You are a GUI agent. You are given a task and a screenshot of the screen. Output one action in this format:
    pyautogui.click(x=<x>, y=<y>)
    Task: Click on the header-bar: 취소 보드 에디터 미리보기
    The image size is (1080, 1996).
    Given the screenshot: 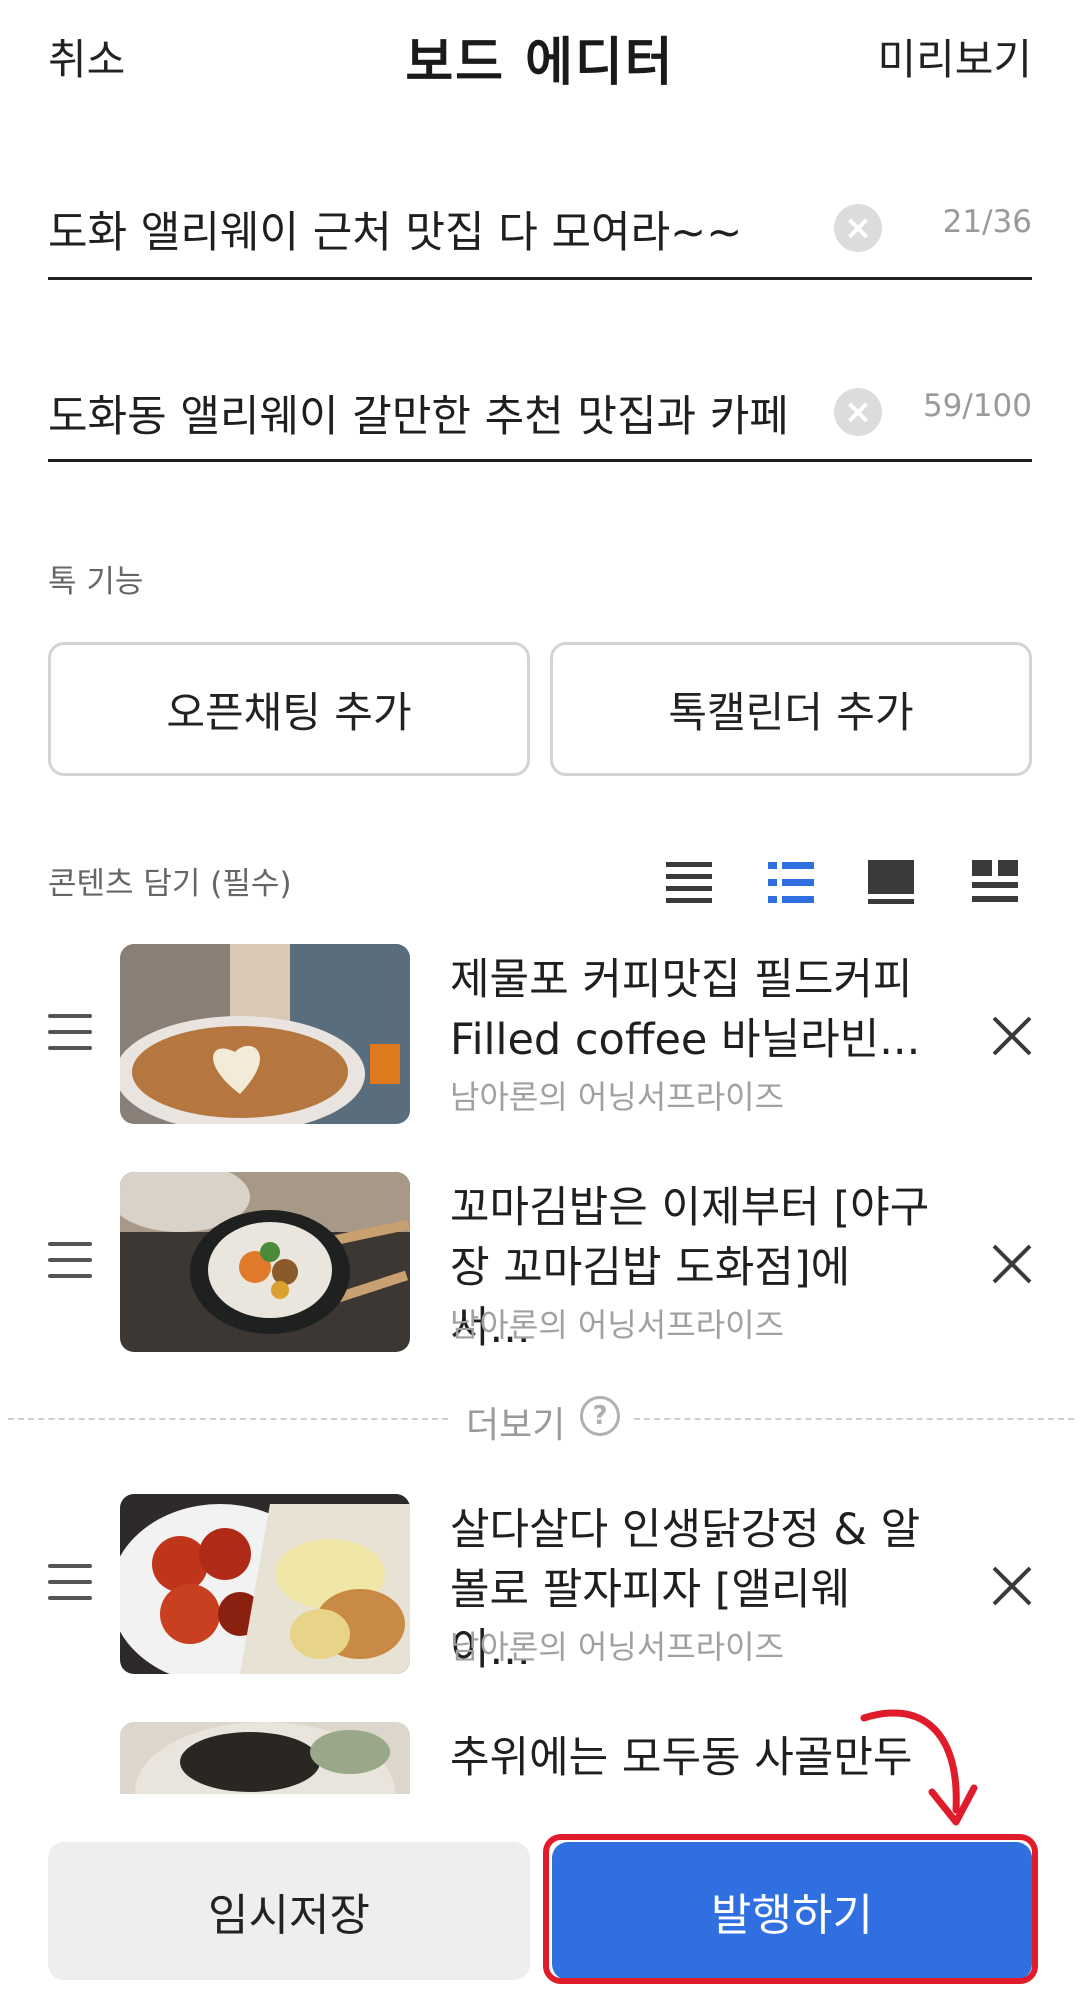 What is the action you would take?
    pyautogui.click(x=540, y=55)
    